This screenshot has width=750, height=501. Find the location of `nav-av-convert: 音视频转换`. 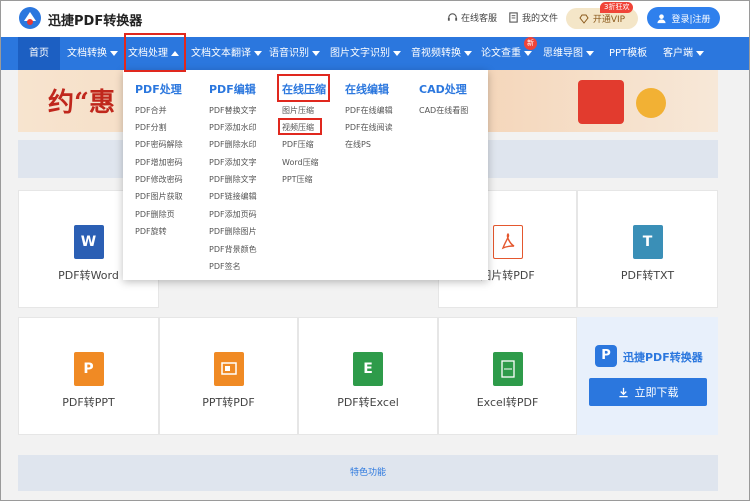

nav-av-convert: 音视频转换 is located at coordinates (441, 53).